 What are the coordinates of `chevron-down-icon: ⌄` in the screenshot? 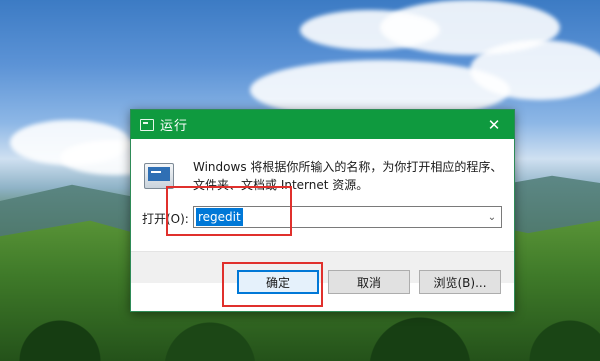 It's located at (492, 217).